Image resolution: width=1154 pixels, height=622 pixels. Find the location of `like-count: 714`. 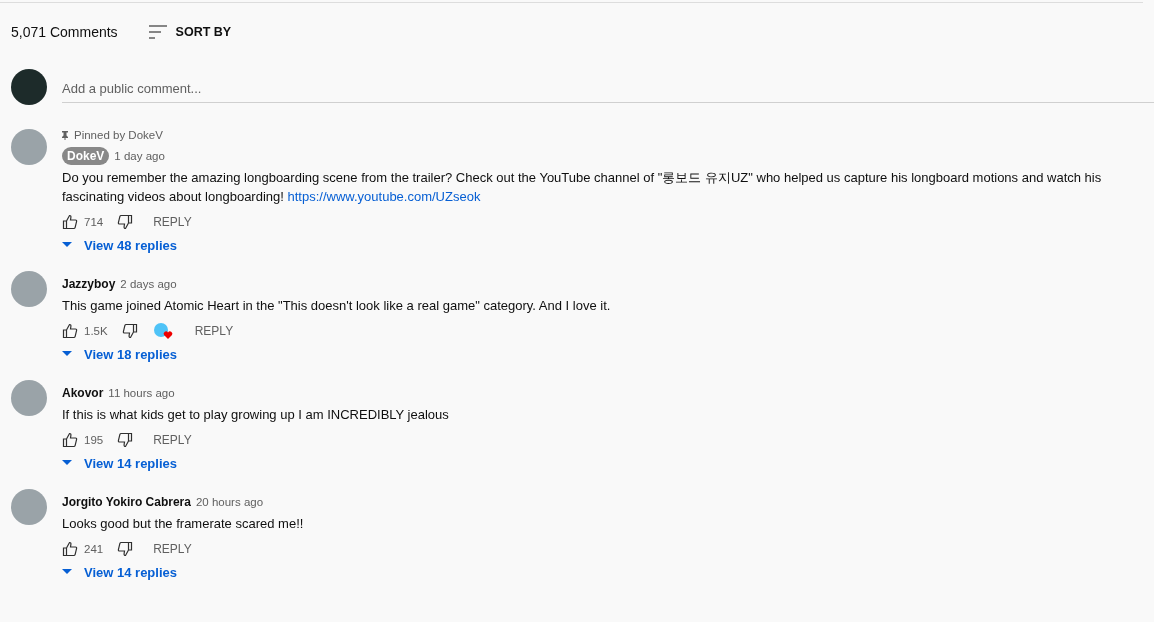

like-count: 714 is located at coordinates (94, 222).